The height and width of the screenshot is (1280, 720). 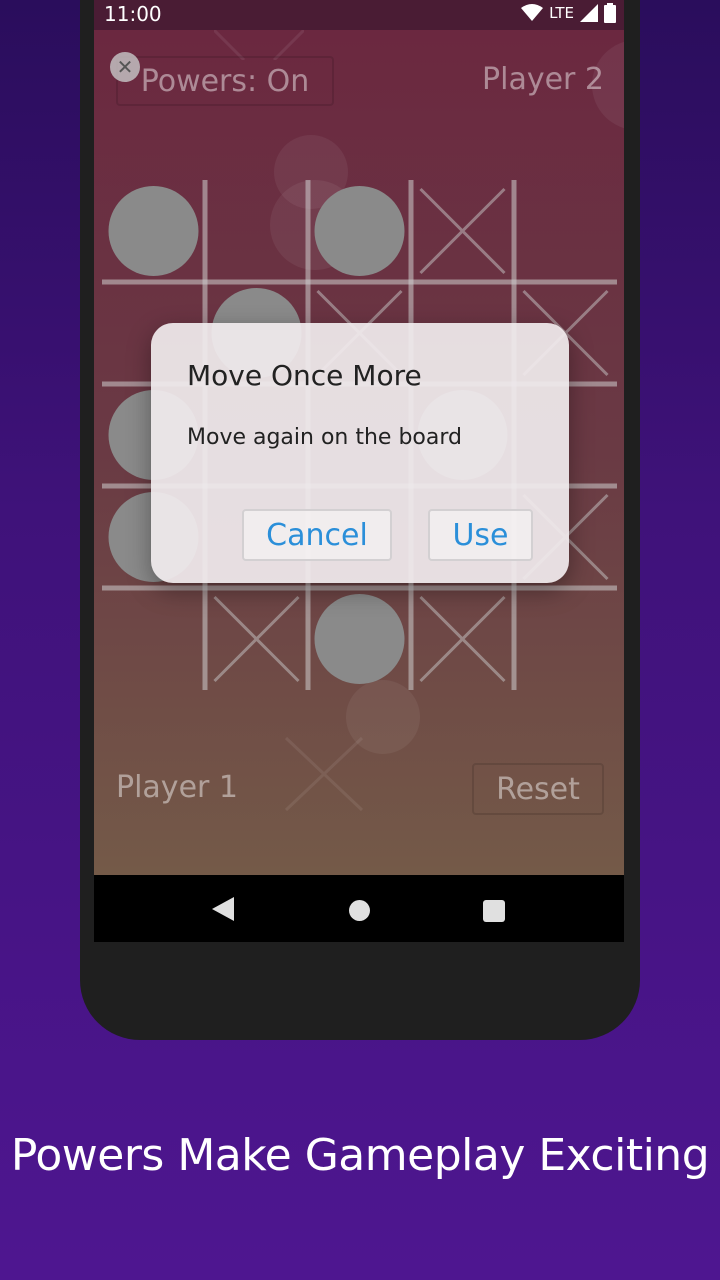 I want to click on status-icons: LTE, so click(x=568, y=13).